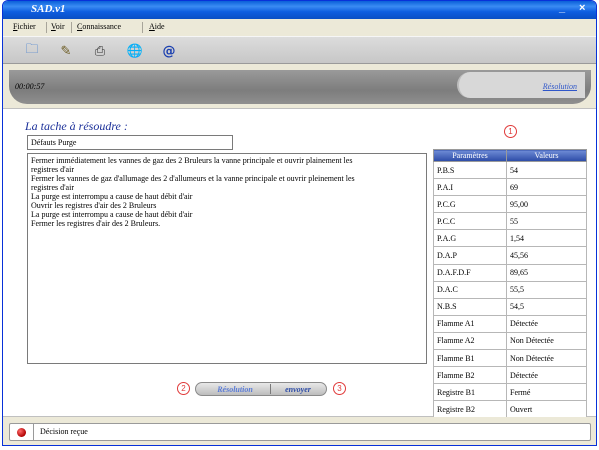  I want to click on column-header-valeurs: Valeurs, so click(546, 155).